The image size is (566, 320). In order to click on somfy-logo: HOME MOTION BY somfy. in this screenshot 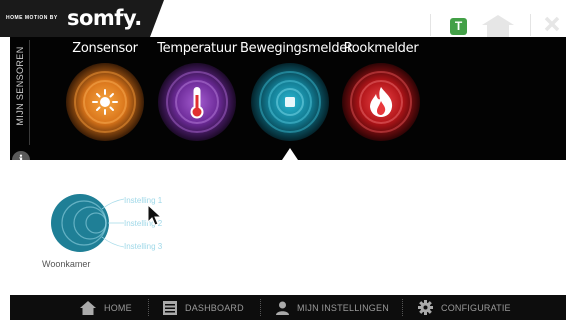, I will do `click(82, 18)`.